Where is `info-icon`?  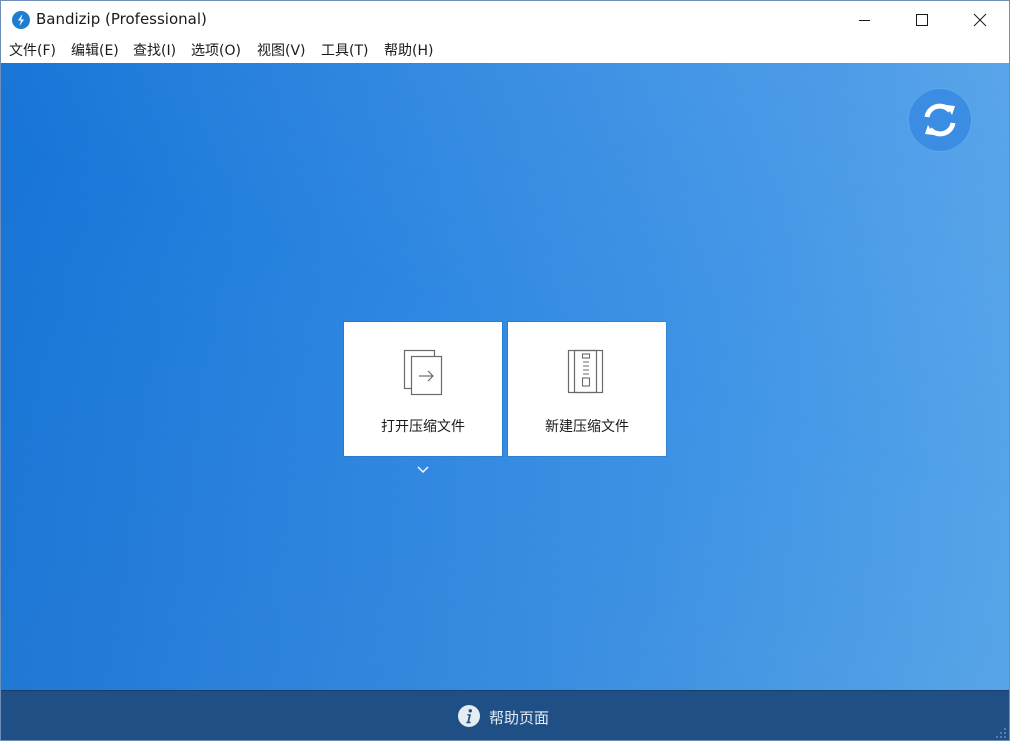 info-icon is located at coordinates (469, 716).